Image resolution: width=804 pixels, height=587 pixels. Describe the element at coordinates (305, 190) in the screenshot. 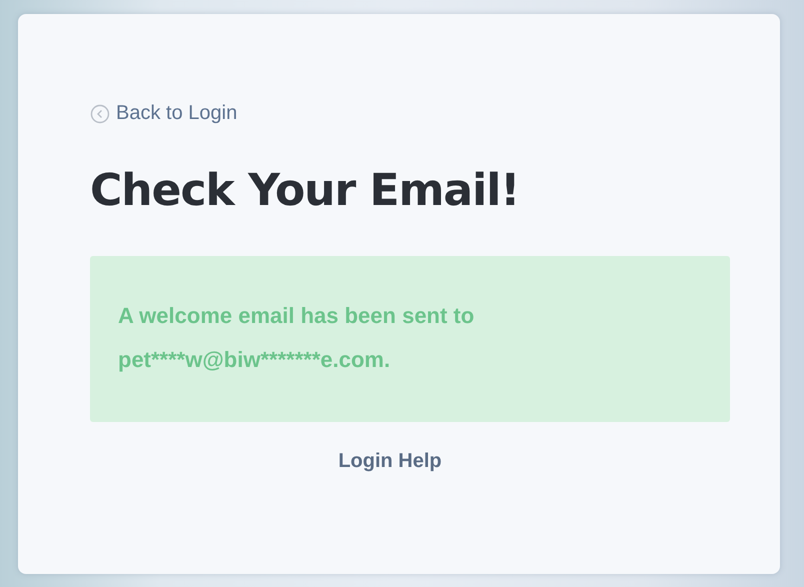

I see `page-heading: Check Your Email!` at that location.